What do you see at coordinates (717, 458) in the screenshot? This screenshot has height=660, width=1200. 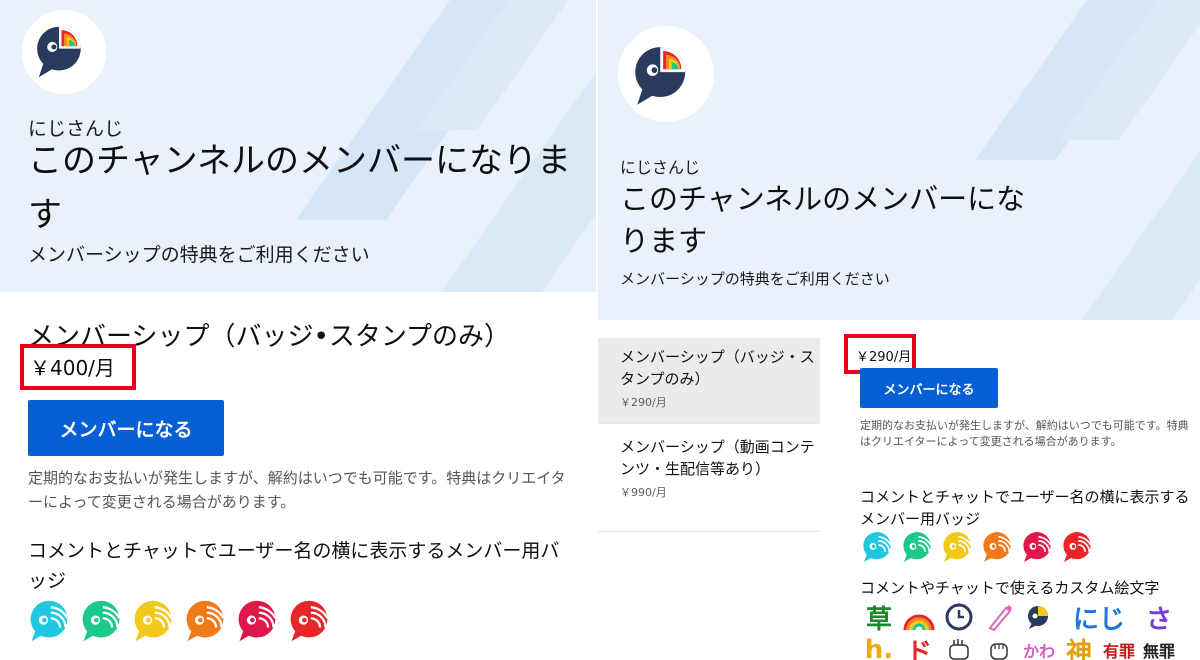 I see `tier-option-name: メンバーシップ（動画コンテンツ・生配信等あり）` at bounding box center [717, 458].